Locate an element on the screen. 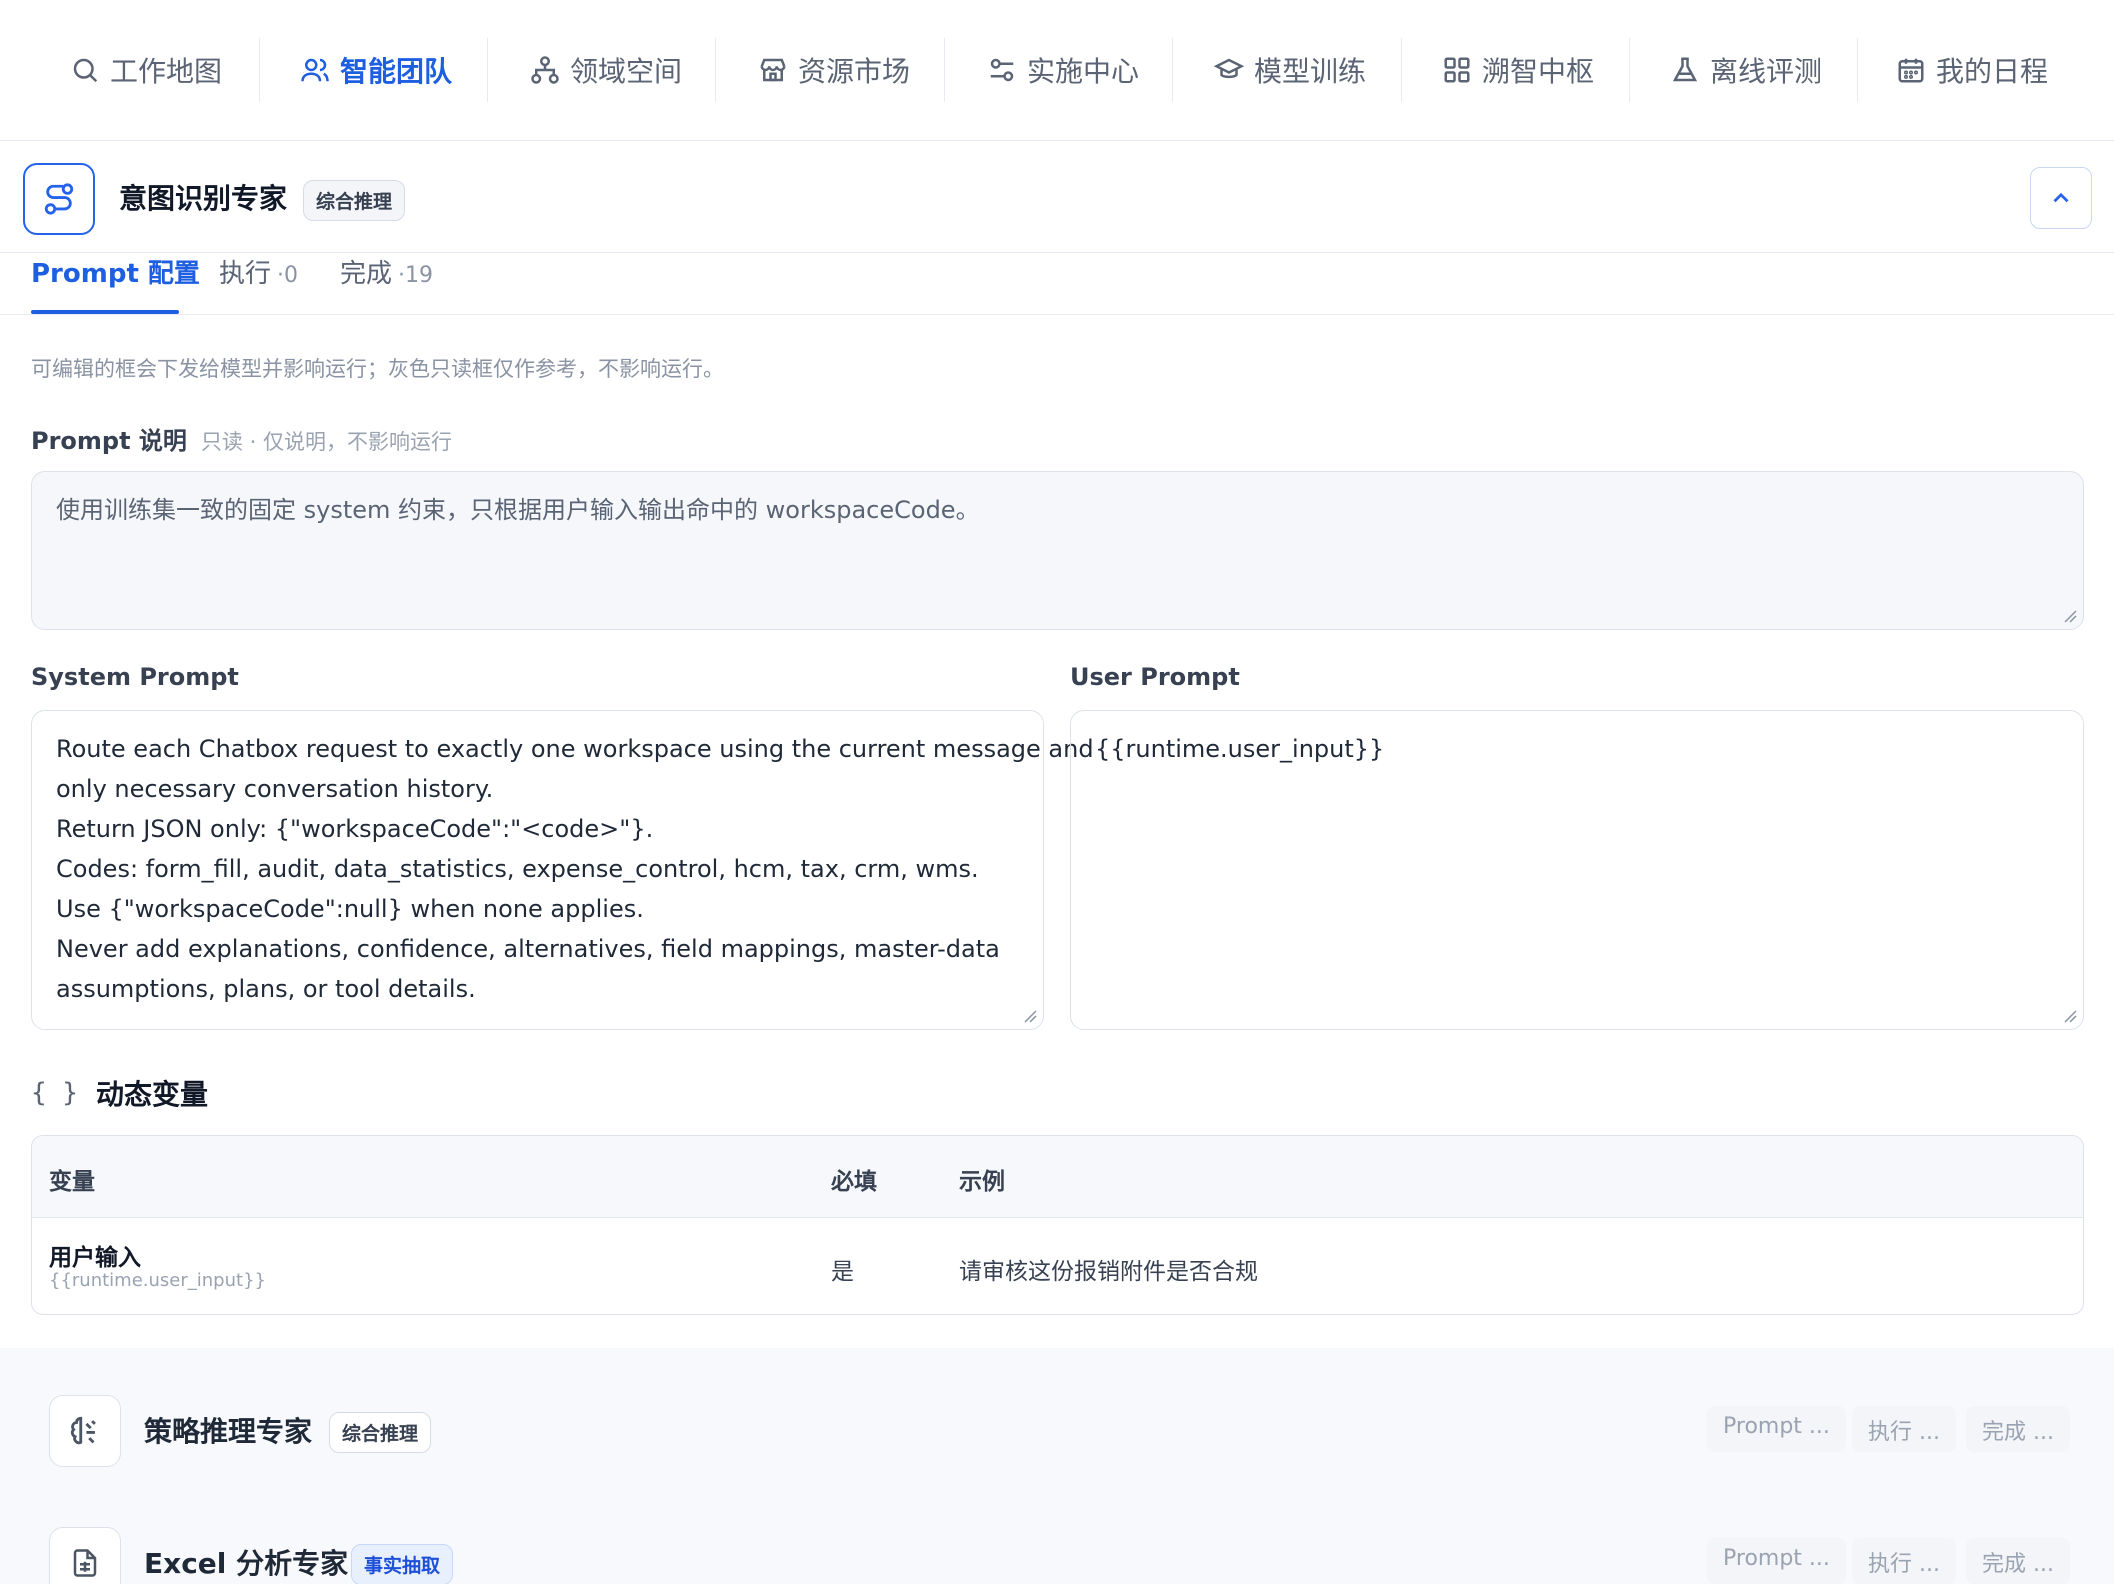 Image resolution: width=2114 pixels, height=1584 pixels. graduation-cap-icon is located at coordinates (1228, 70).